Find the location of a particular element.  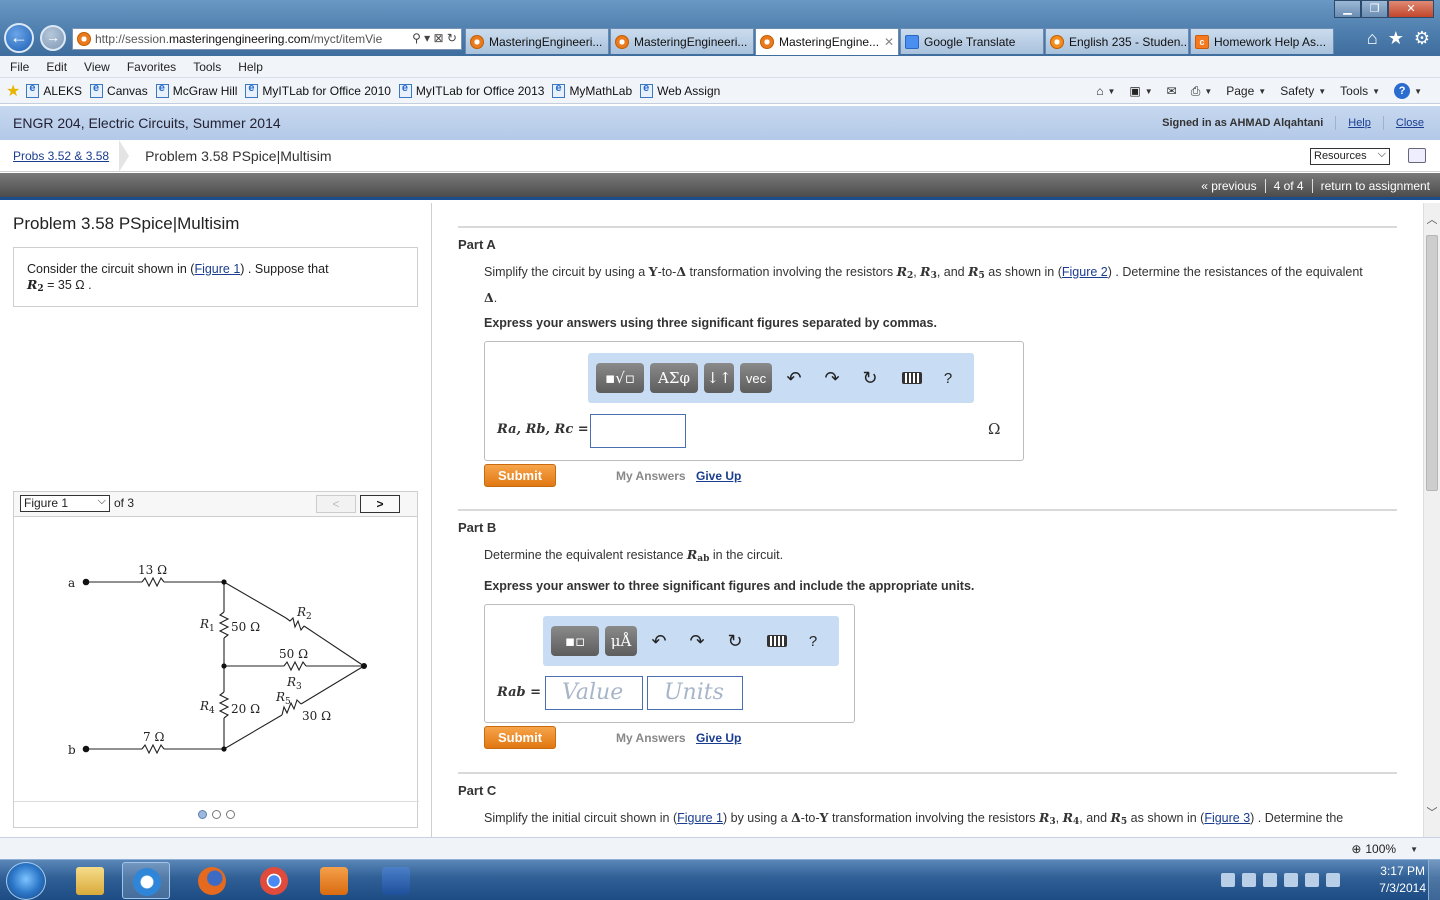

close-link: Close is located at coordinates (1410, 123).